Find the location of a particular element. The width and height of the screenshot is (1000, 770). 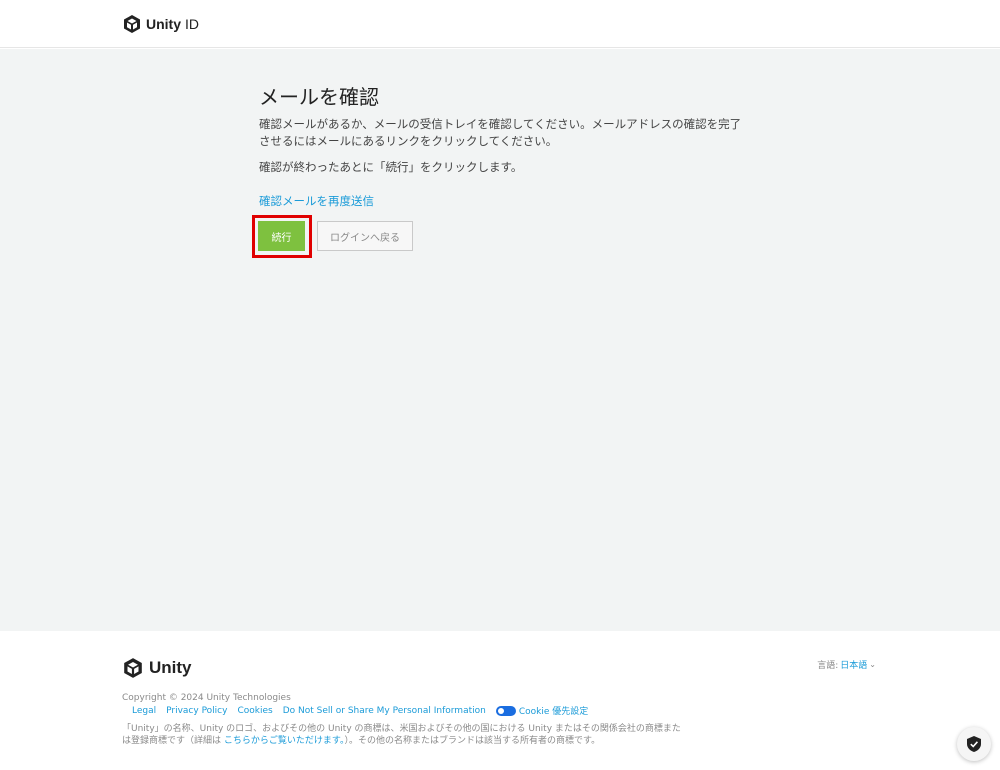

unity-id-logo: Unity ID is located at coordinates (160, 24).